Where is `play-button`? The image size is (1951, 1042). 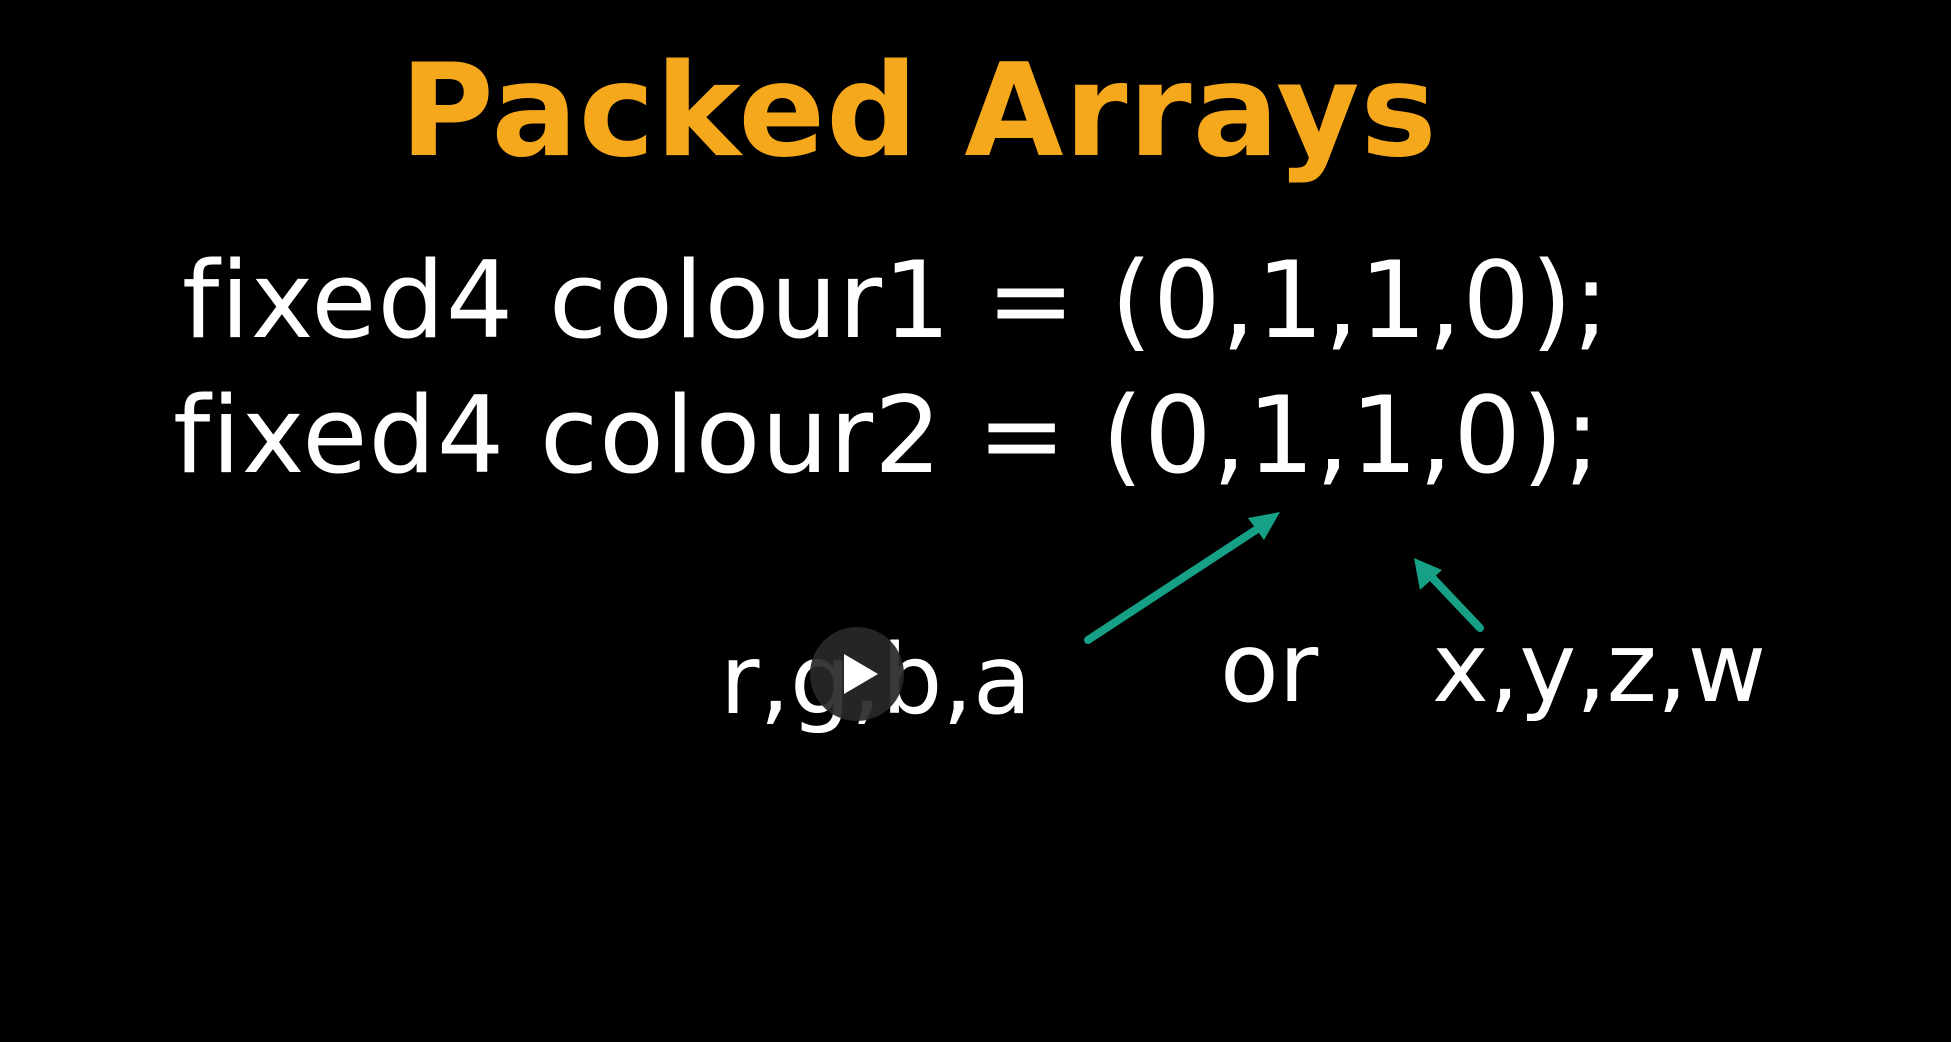 play-button is located at coordinates (857, 674).